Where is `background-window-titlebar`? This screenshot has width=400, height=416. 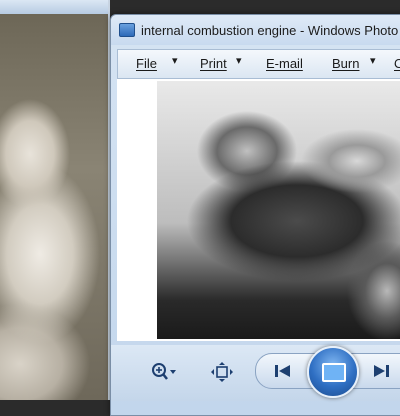 background-window-titlebar is located at coordinates (54, 7).